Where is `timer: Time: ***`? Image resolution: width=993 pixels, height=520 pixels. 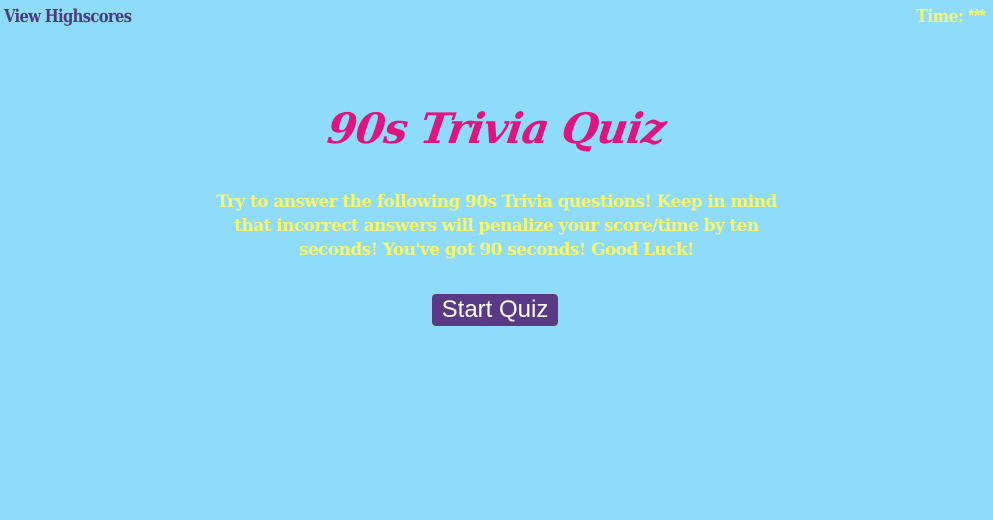 timer: Time: *** is located at coordinates (950, 16).